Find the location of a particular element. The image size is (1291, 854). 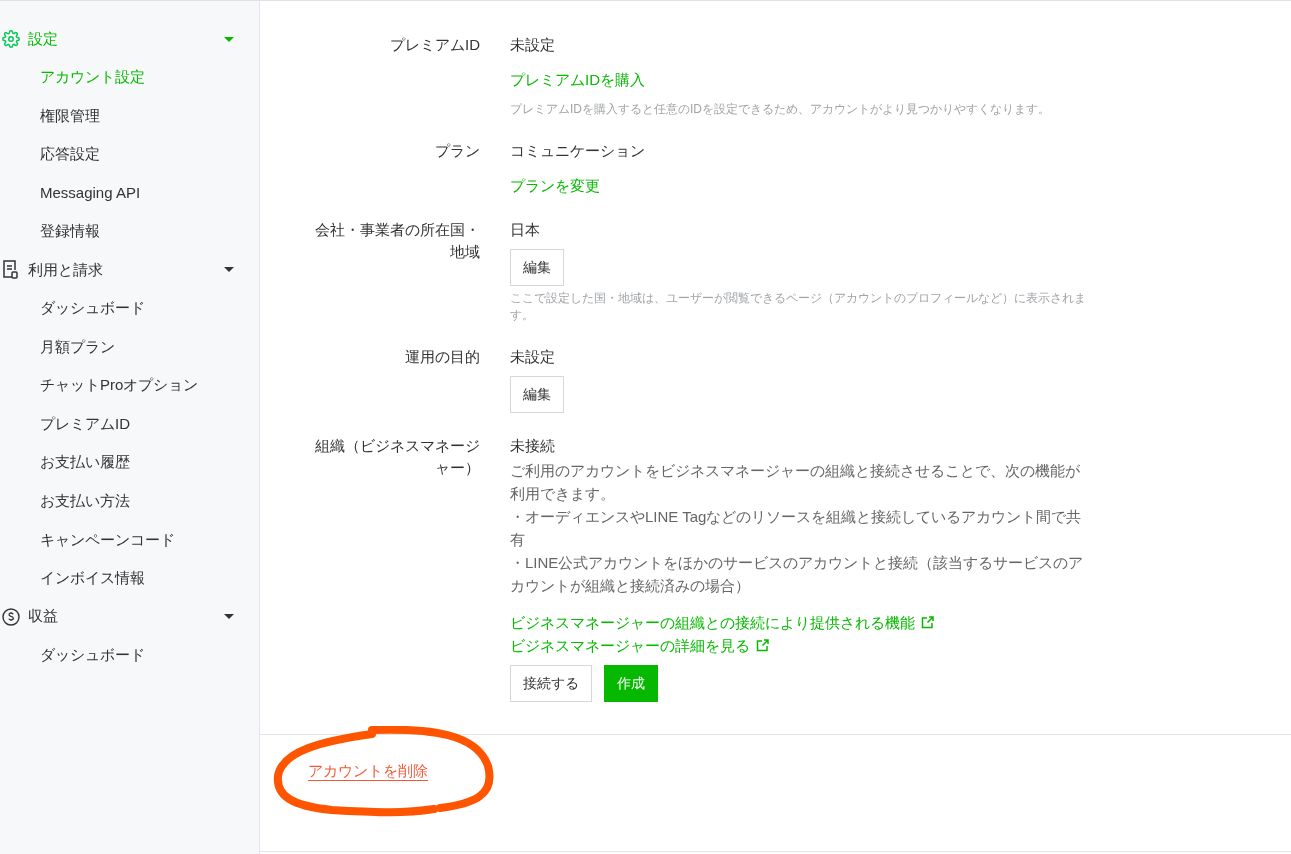

sidebar-item: お支払い履歴 is located at coordinates (85, 462).